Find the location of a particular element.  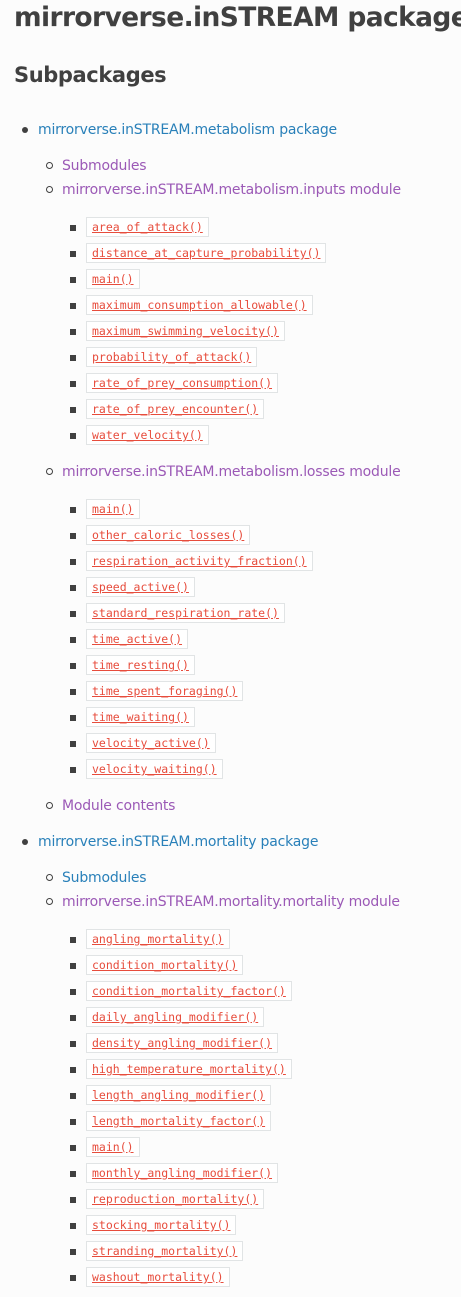

losses-function-link: main() is located at coordinates (113, 509).